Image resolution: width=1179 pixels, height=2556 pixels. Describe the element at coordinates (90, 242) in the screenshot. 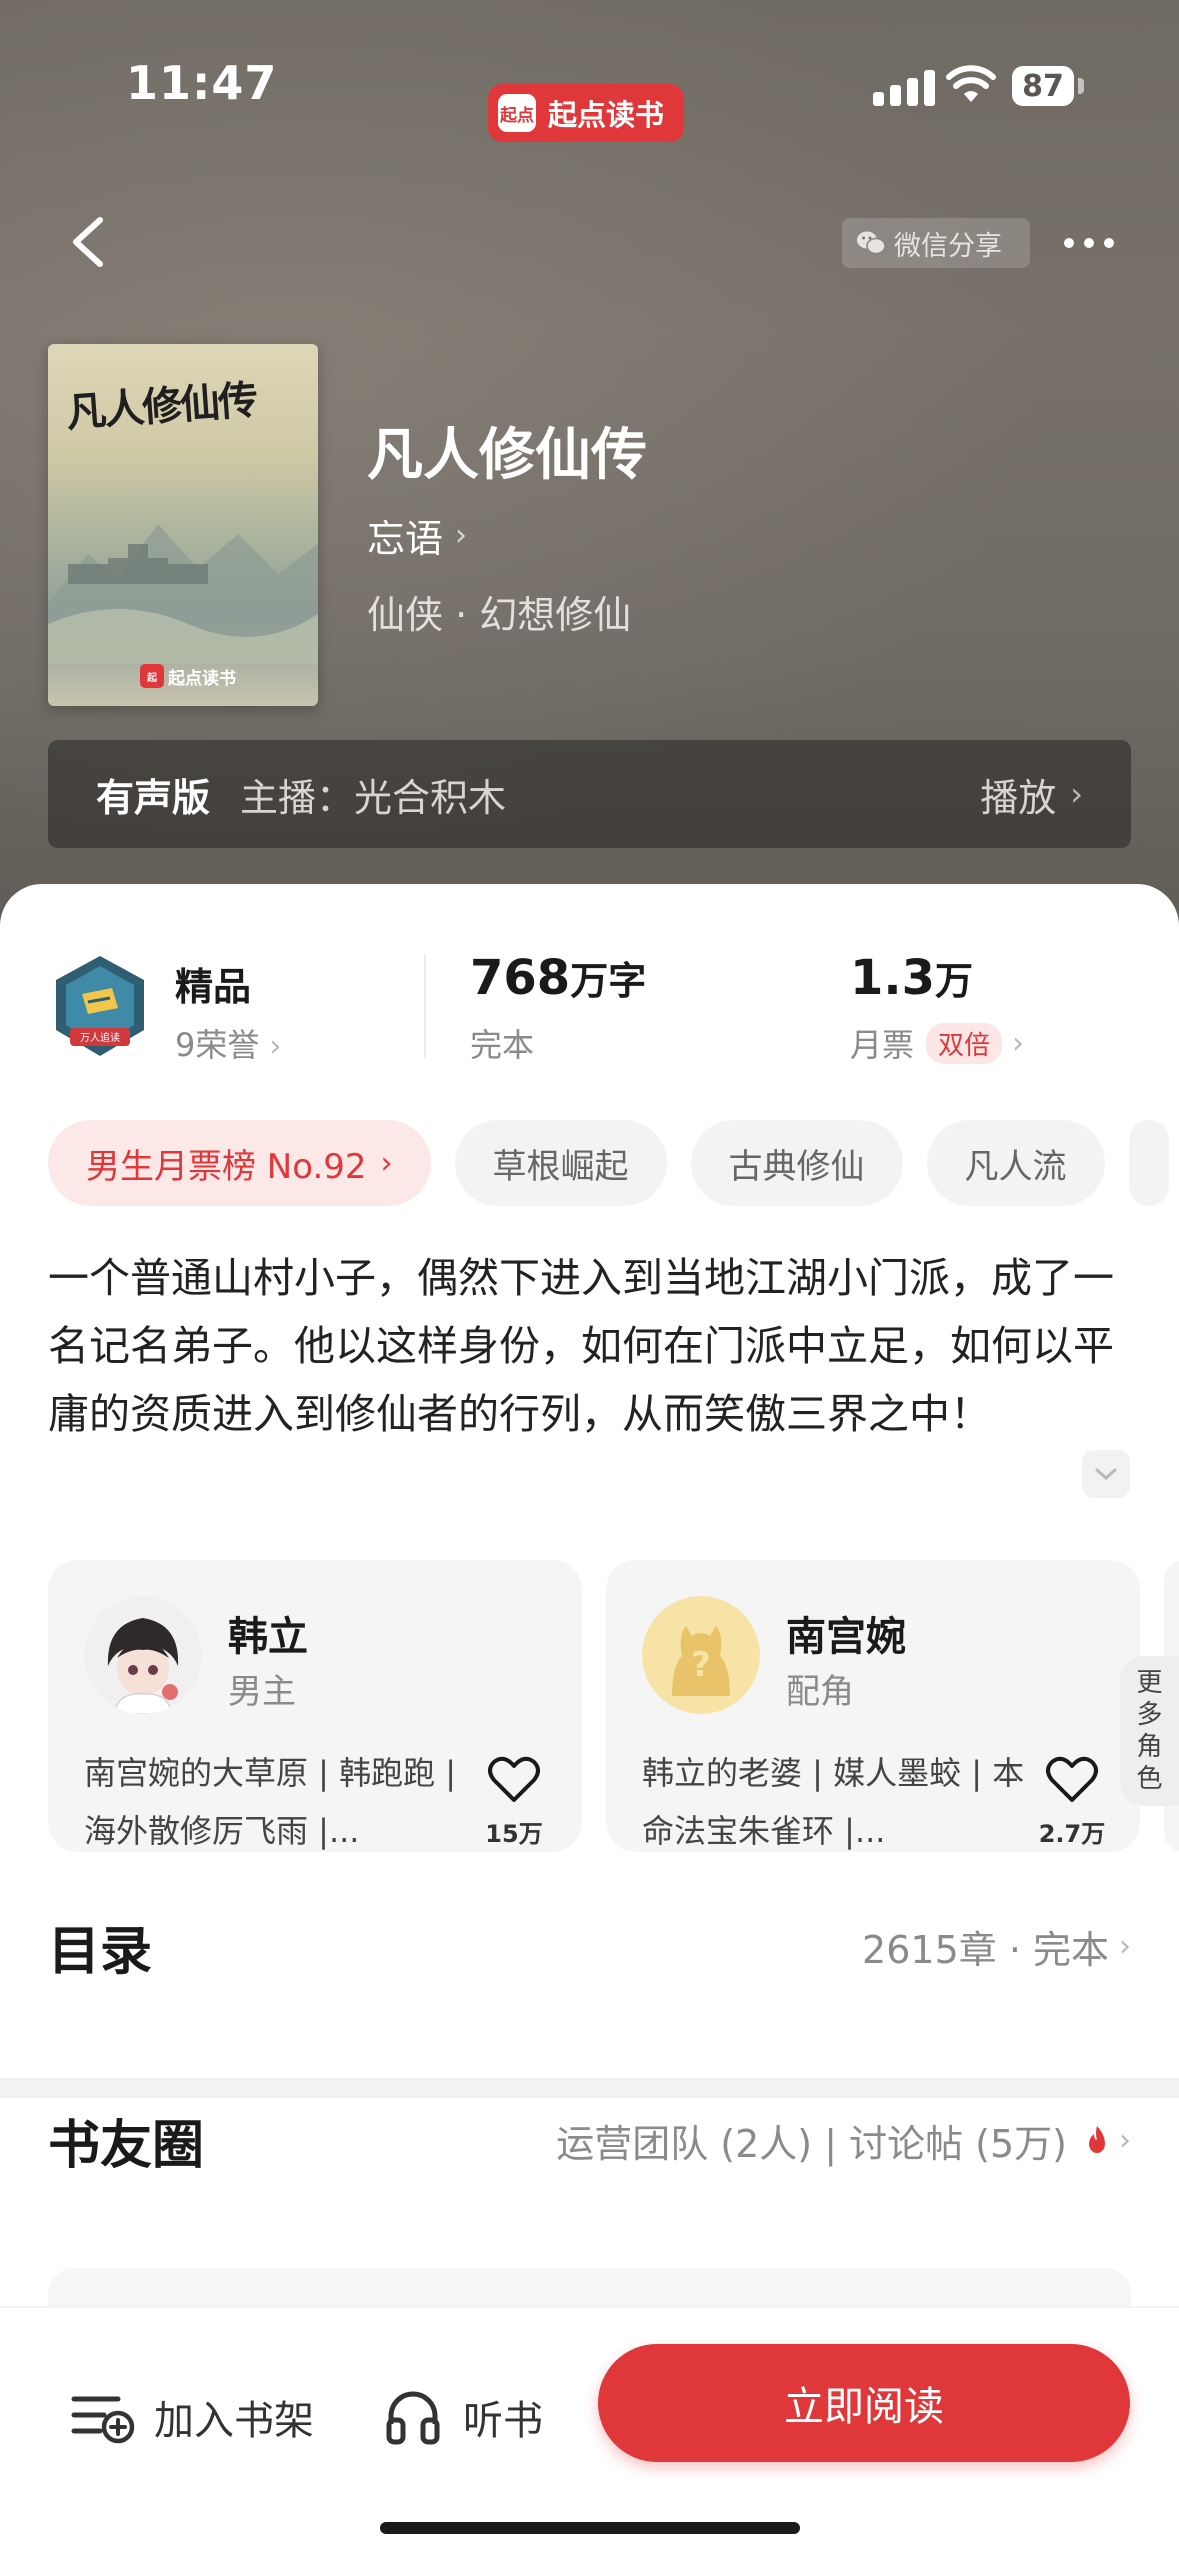

I see `back-arrow-icon` at that location.